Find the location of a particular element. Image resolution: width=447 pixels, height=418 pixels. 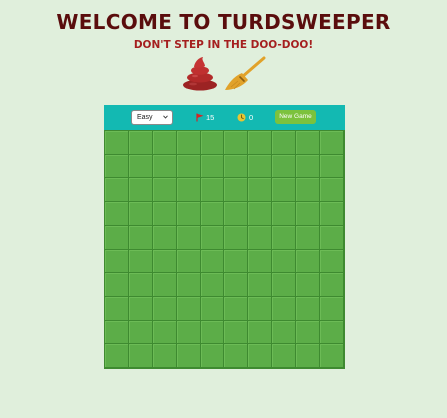

difficulty-select: Easy is located at coordinates (152, 117).